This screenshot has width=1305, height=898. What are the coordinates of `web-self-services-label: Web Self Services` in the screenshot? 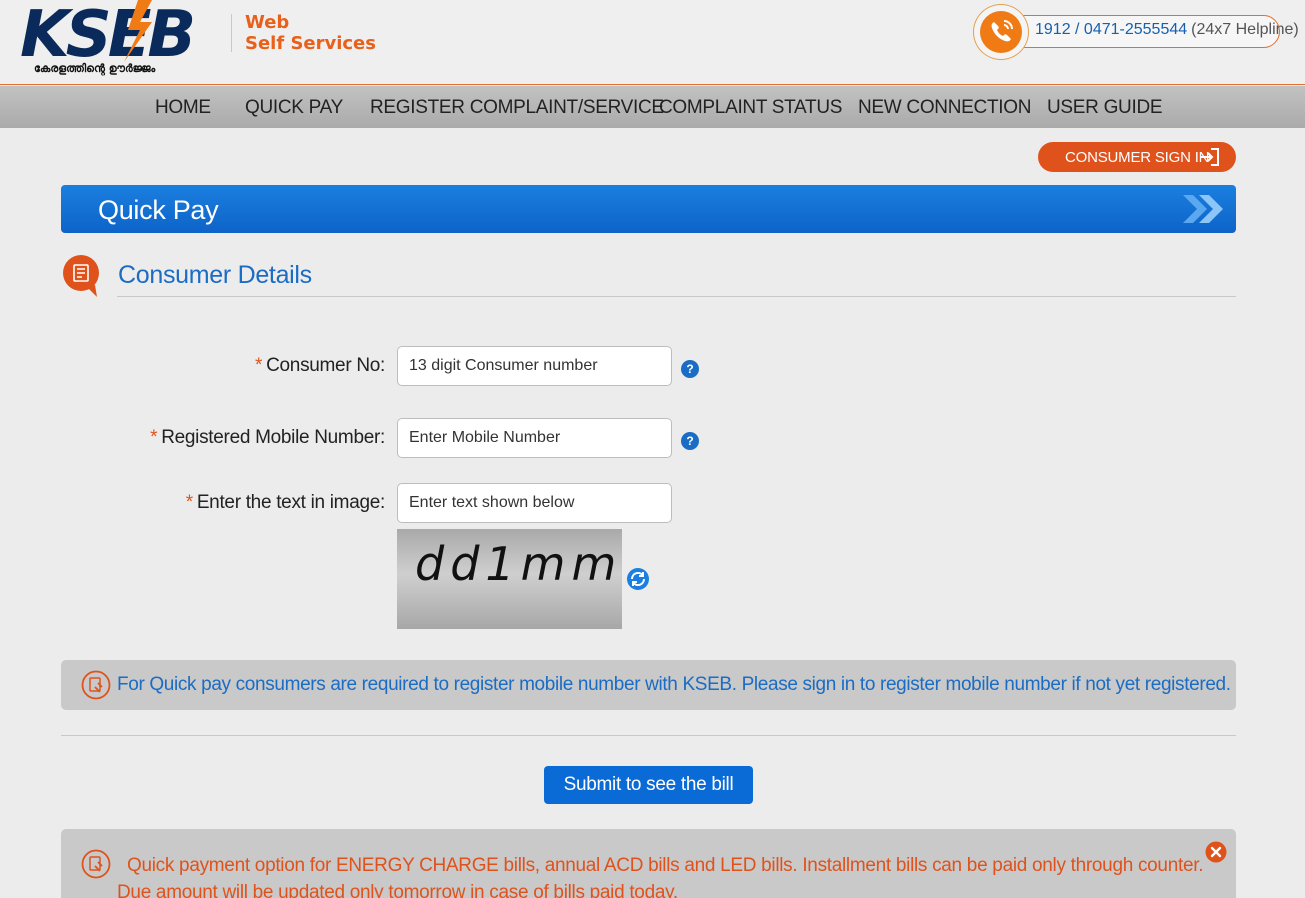 It's located at (310, 33).